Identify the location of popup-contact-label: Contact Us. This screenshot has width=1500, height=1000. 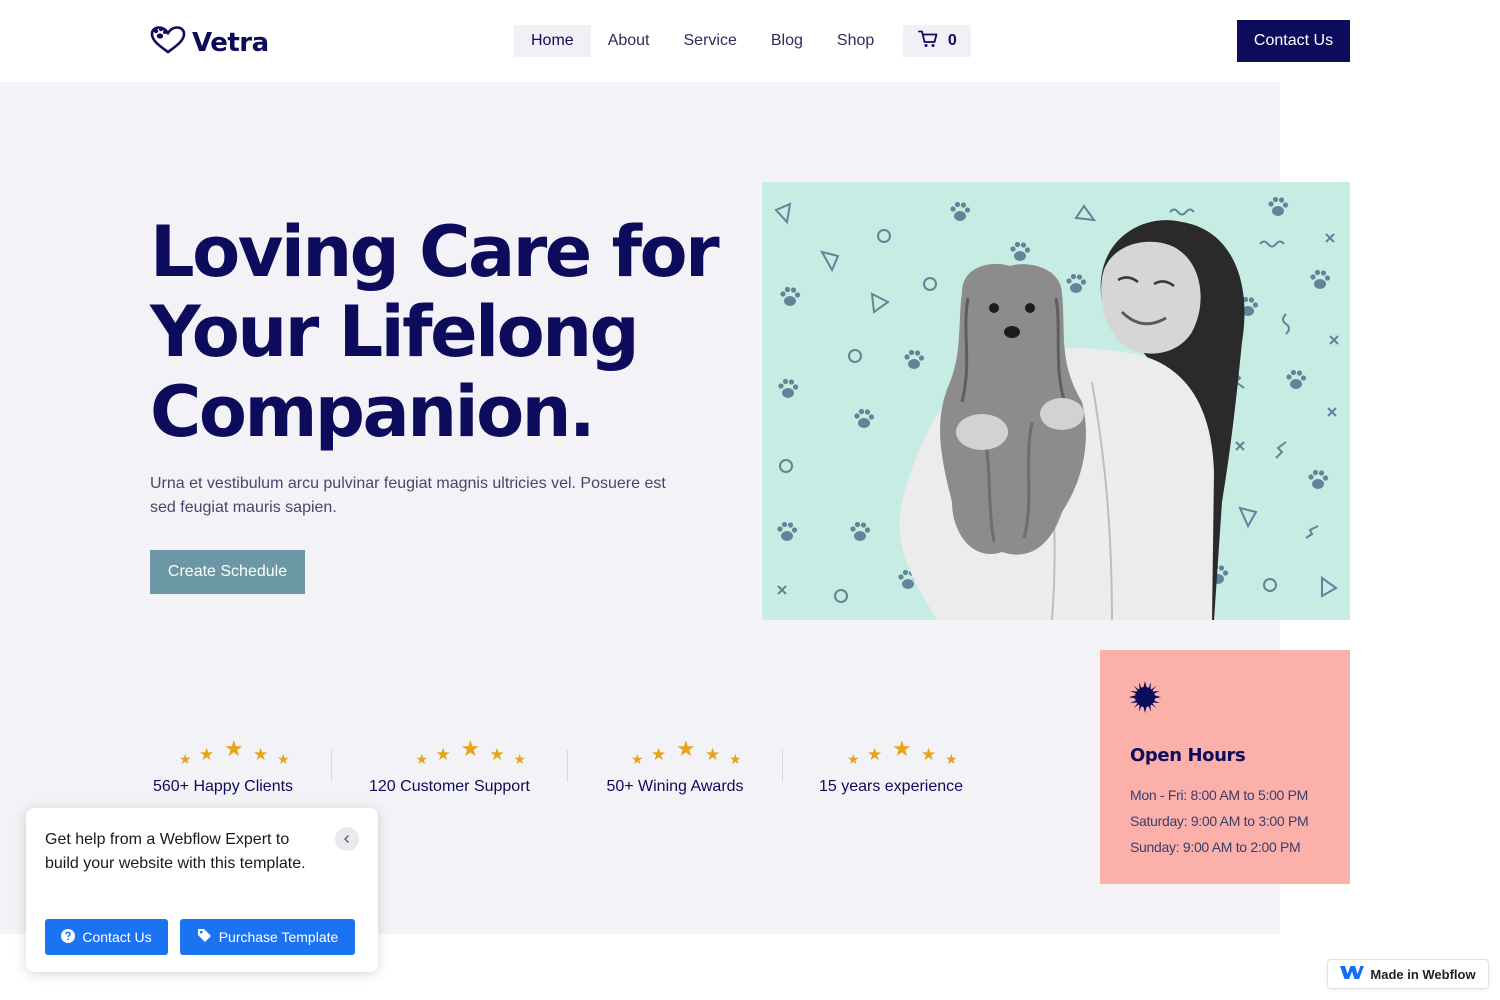
(117, 937).